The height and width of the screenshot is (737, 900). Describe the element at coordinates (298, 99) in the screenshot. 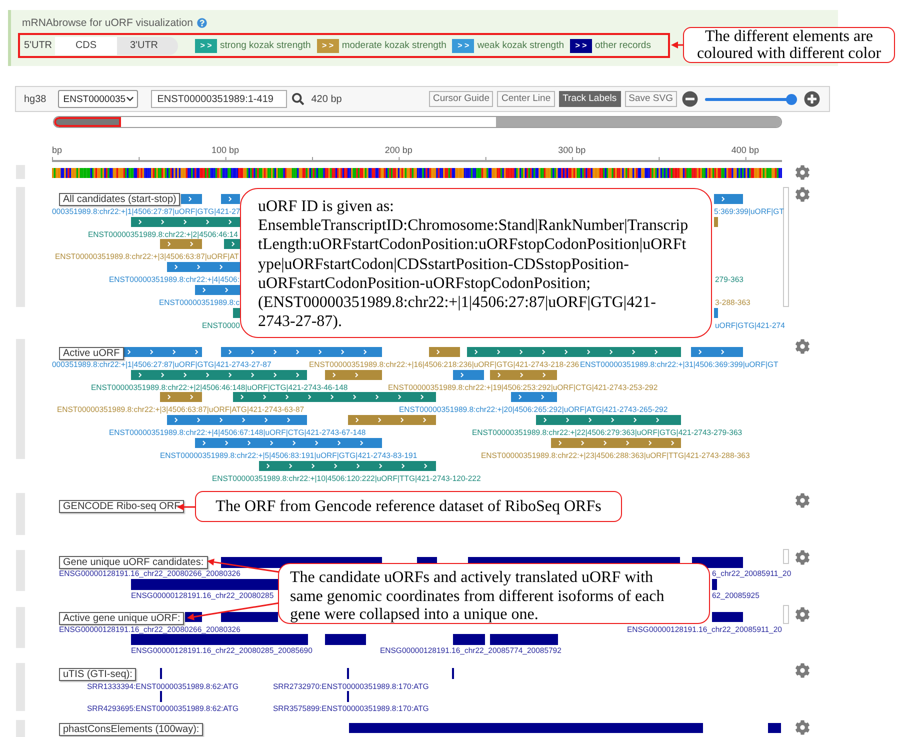

I see `search-icon` at that location.